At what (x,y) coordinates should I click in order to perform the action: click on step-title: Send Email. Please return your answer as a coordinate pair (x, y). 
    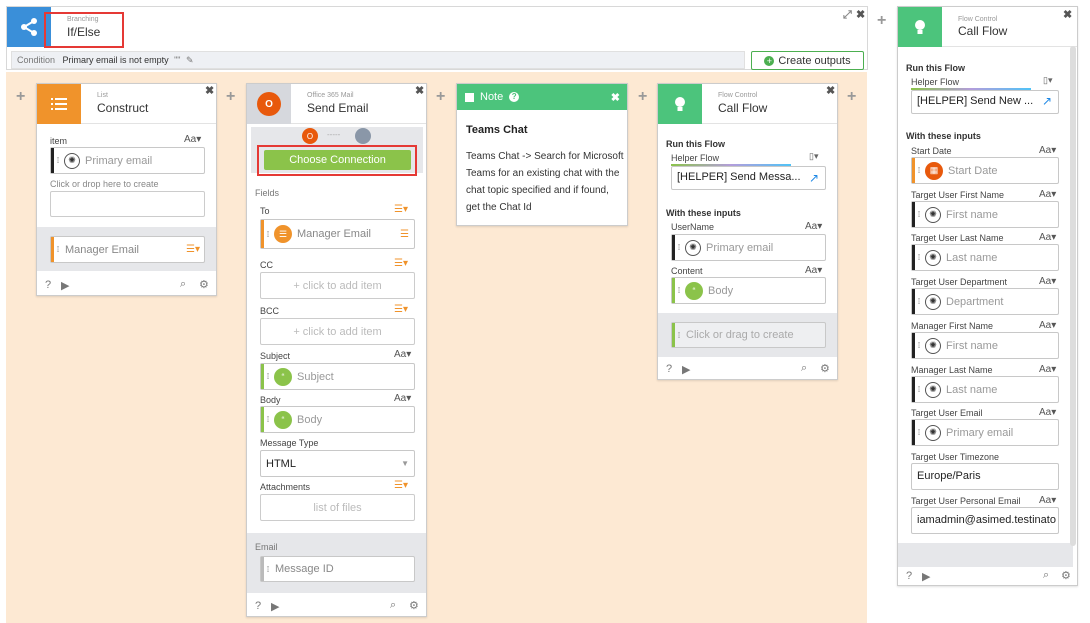
    Looking at the image, I should click on (337, 108).